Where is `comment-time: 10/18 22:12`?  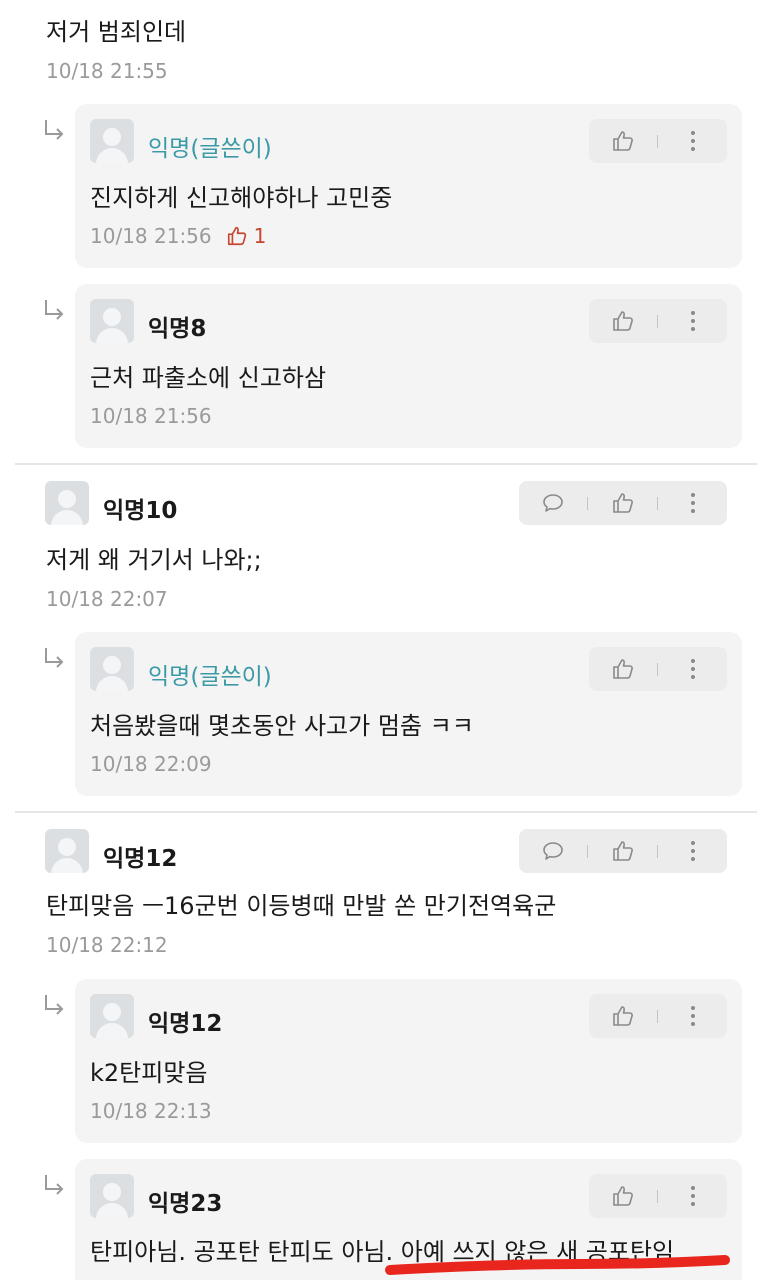
comment-time: 10/18 22:12 is located at coordinates (107, 945).